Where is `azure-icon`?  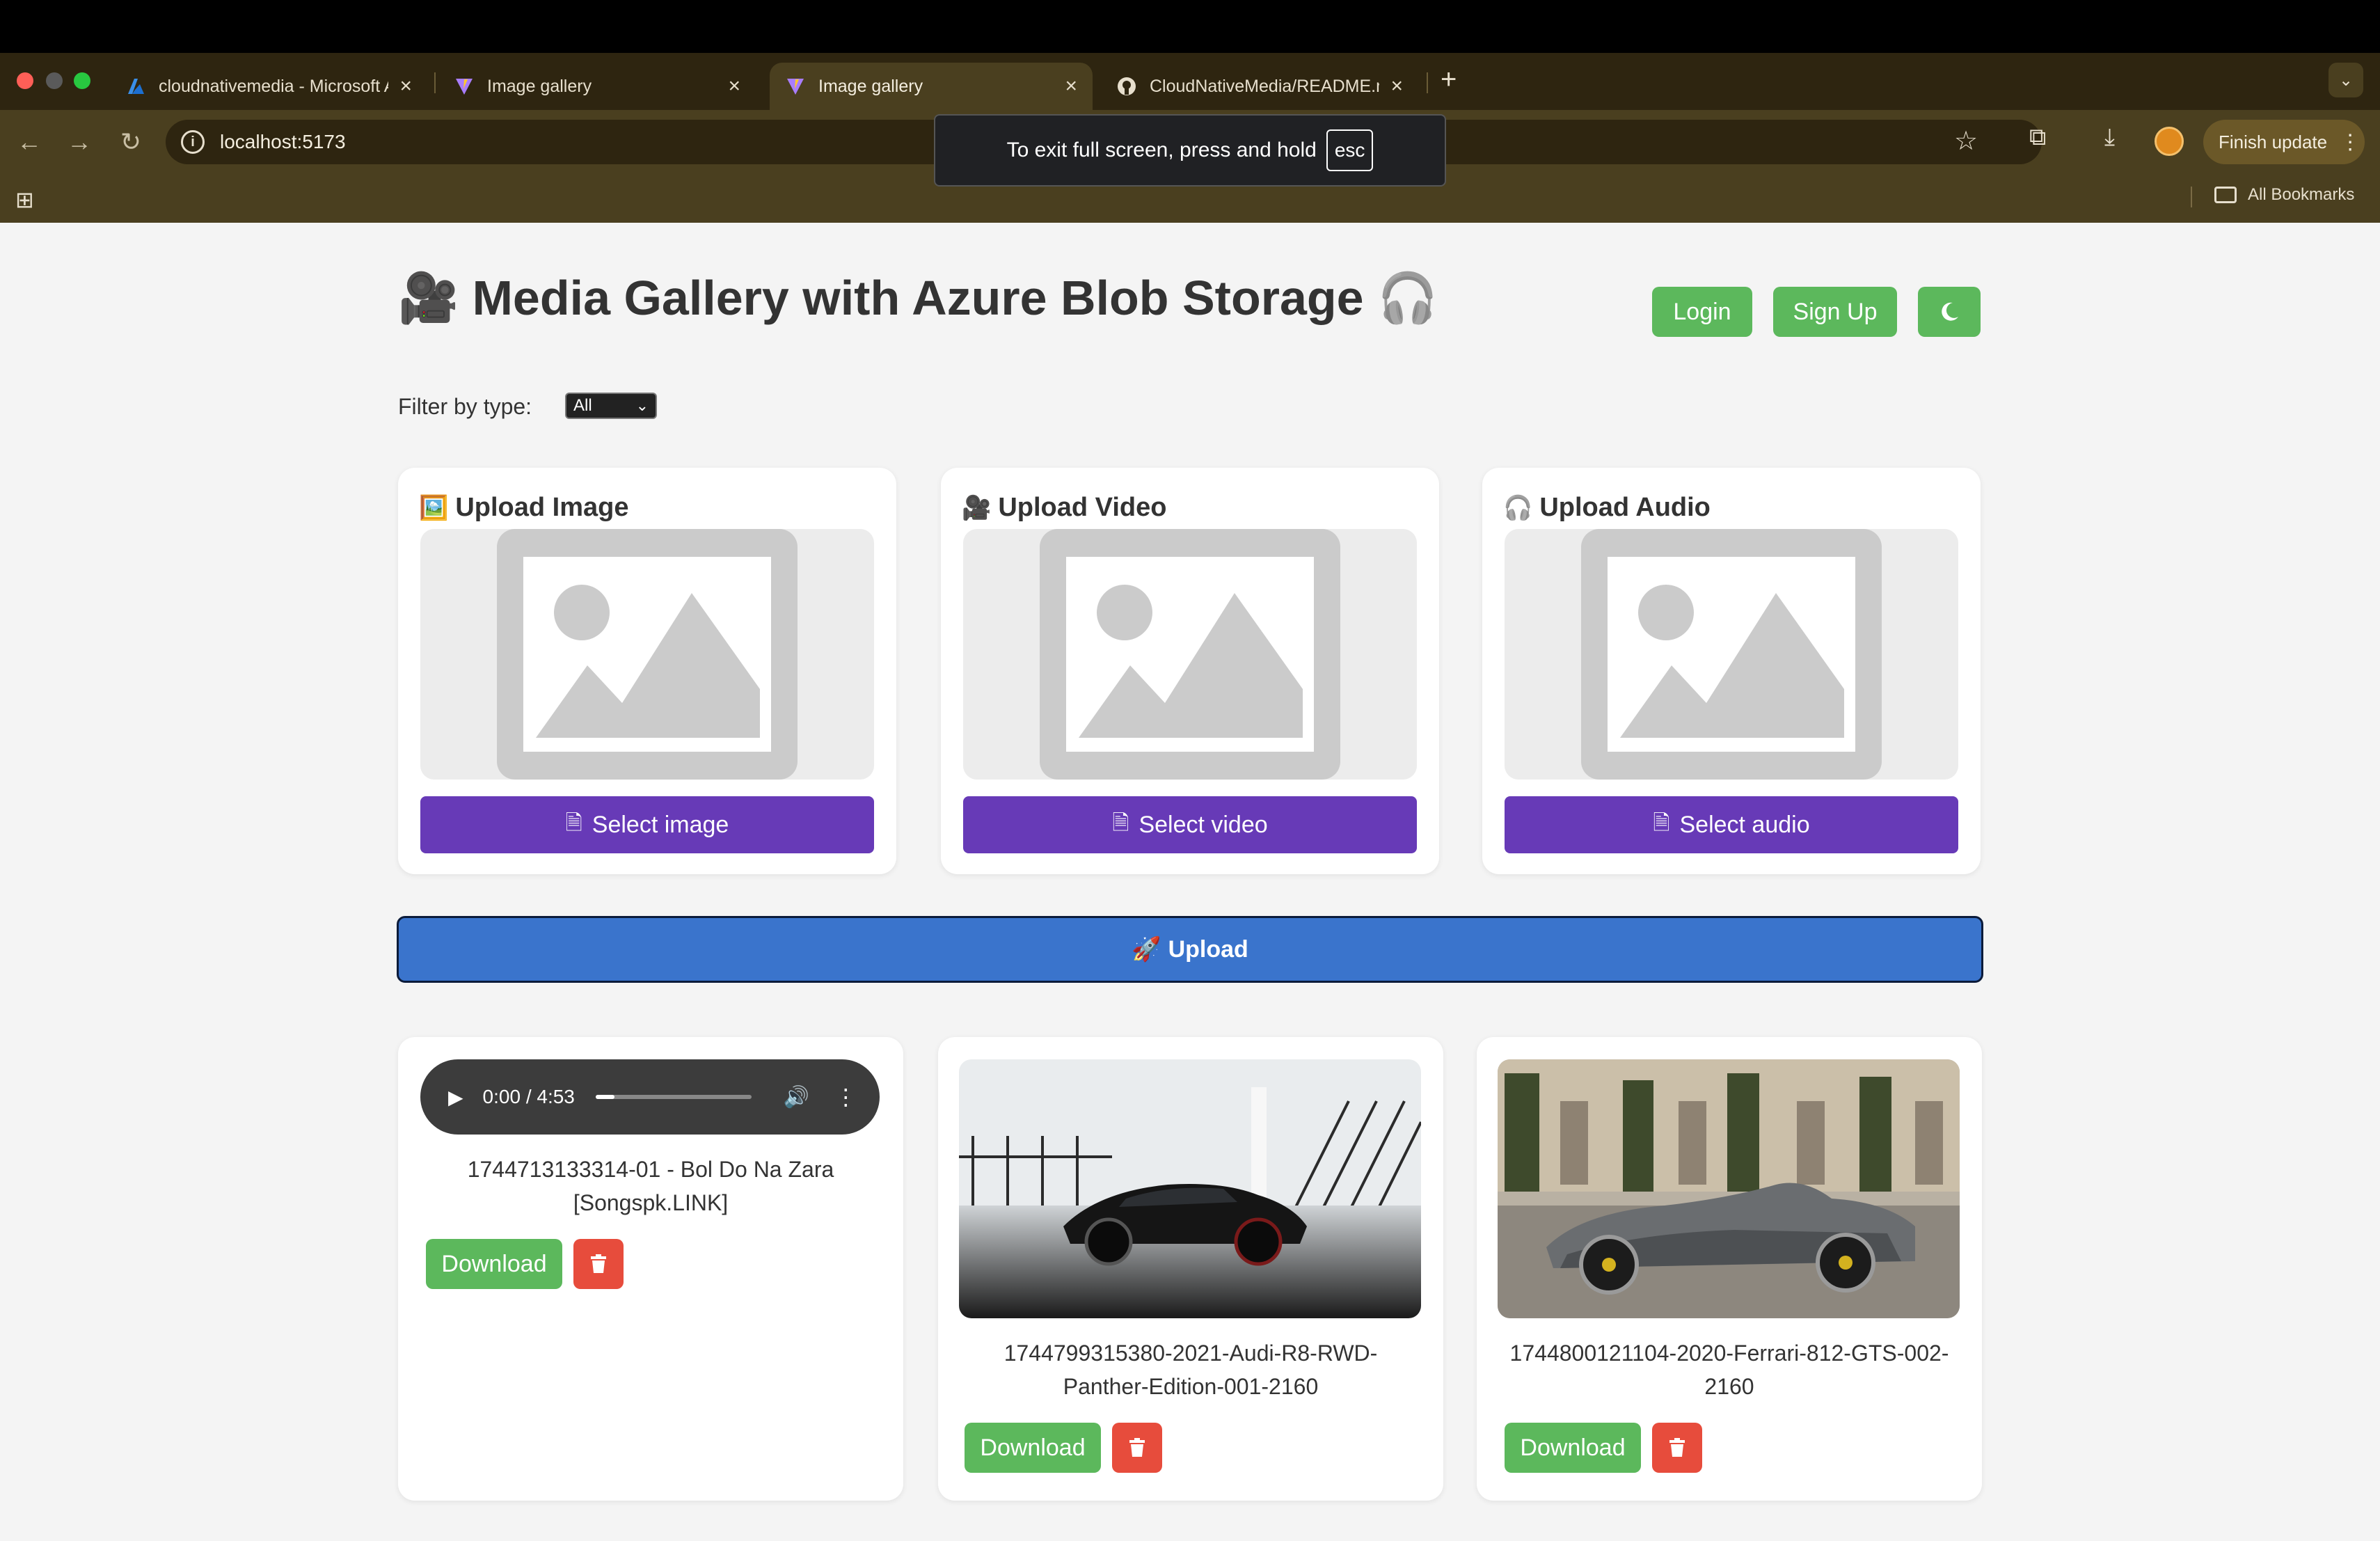
azure-icon is located at coordinates (136, 86).